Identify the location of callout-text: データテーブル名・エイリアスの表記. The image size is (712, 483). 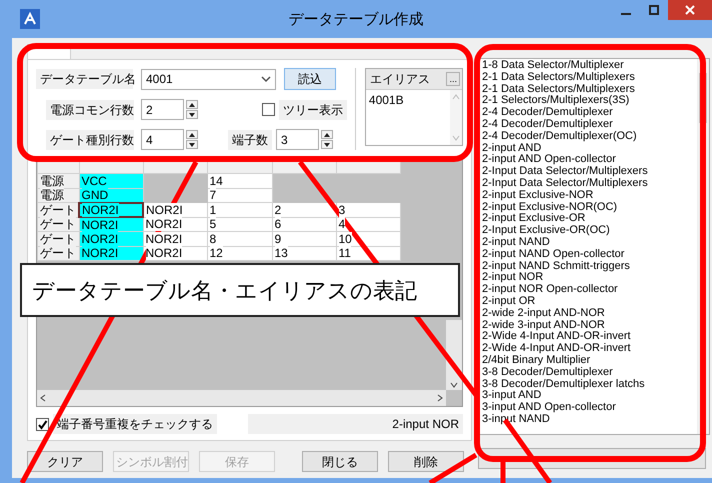
(240, 290).